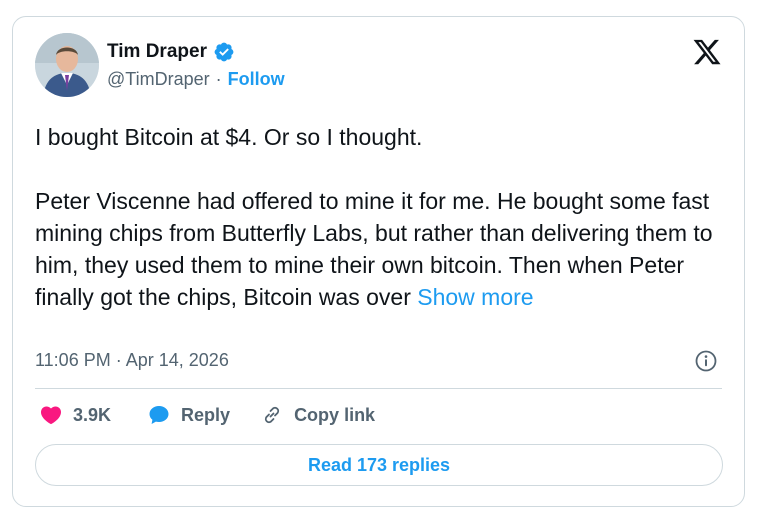 The height and width of the screenshot is (520, 758). I want to click on link-icon, so click(272, 415).